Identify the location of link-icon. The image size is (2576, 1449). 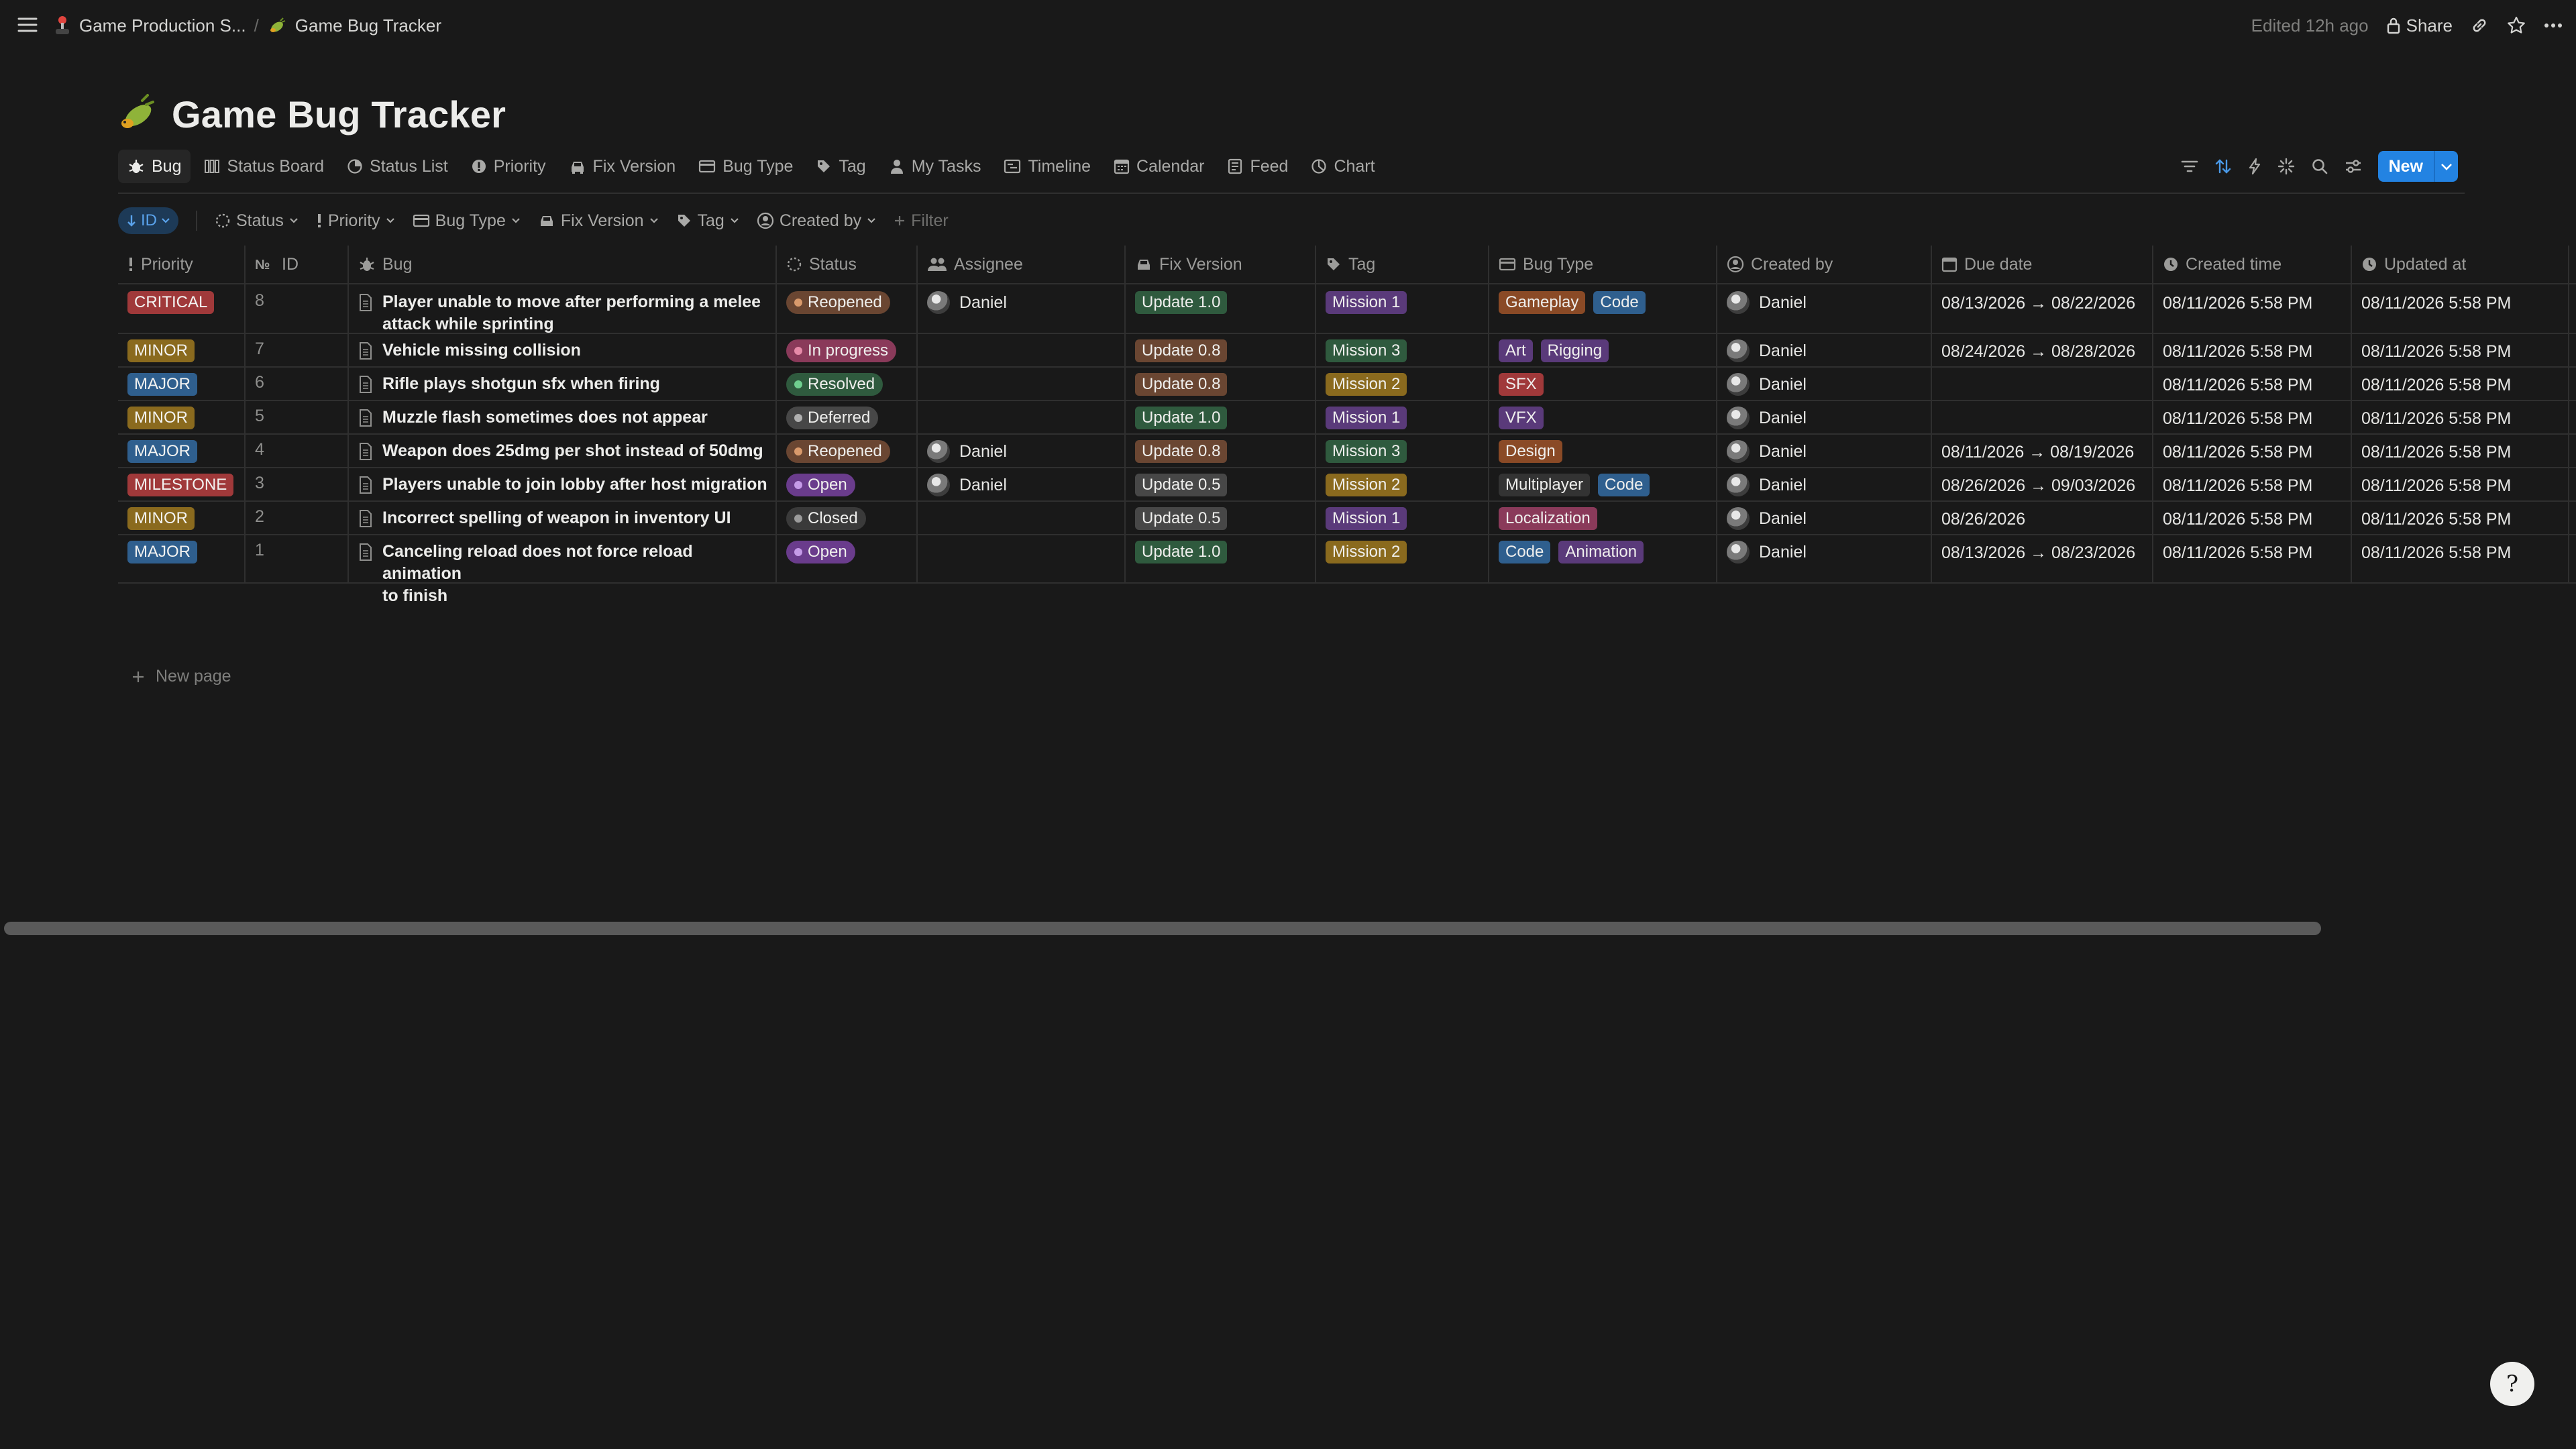
(2479, 25).